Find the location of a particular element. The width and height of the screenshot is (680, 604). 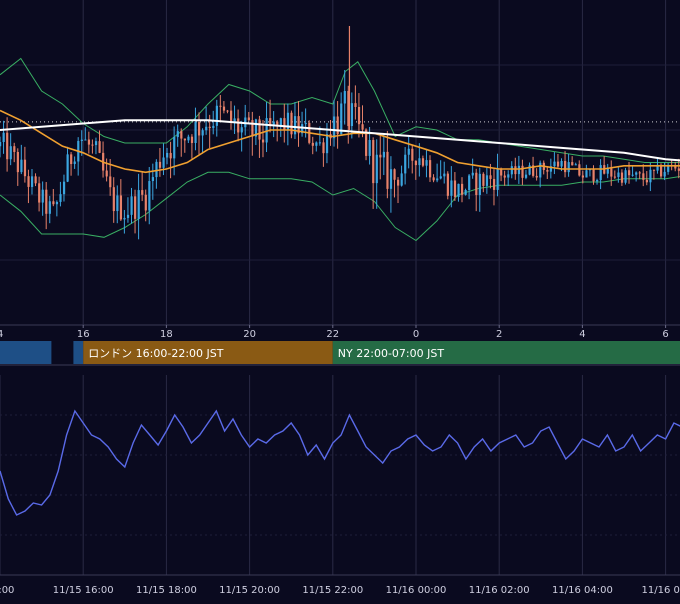

osc-x-tick-label: 14:00 is located at coordinates (7, 590).